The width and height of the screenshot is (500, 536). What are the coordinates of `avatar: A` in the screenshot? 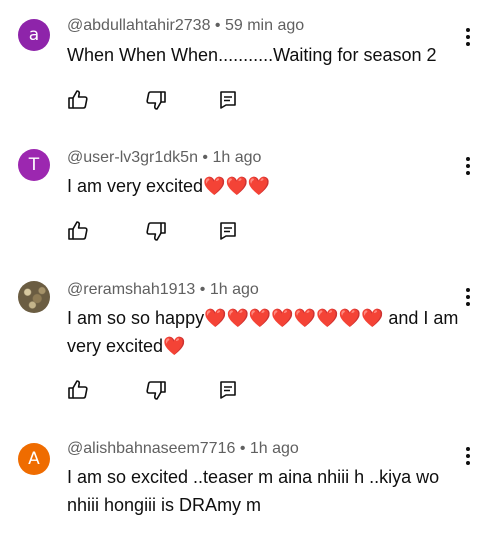 It's located at (34, 459).